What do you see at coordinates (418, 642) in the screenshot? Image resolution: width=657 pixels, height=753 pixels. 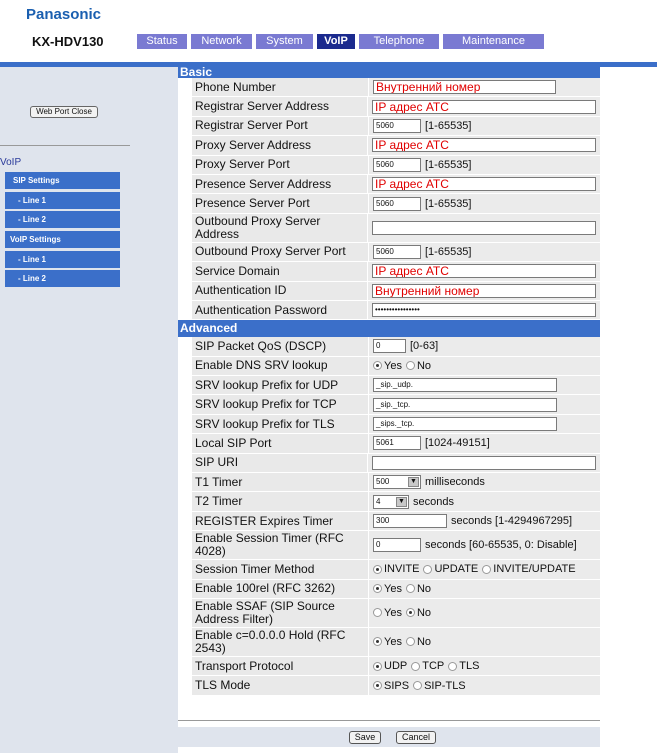 I see `hold-no-radio: No` at bounding box center [418, 642].